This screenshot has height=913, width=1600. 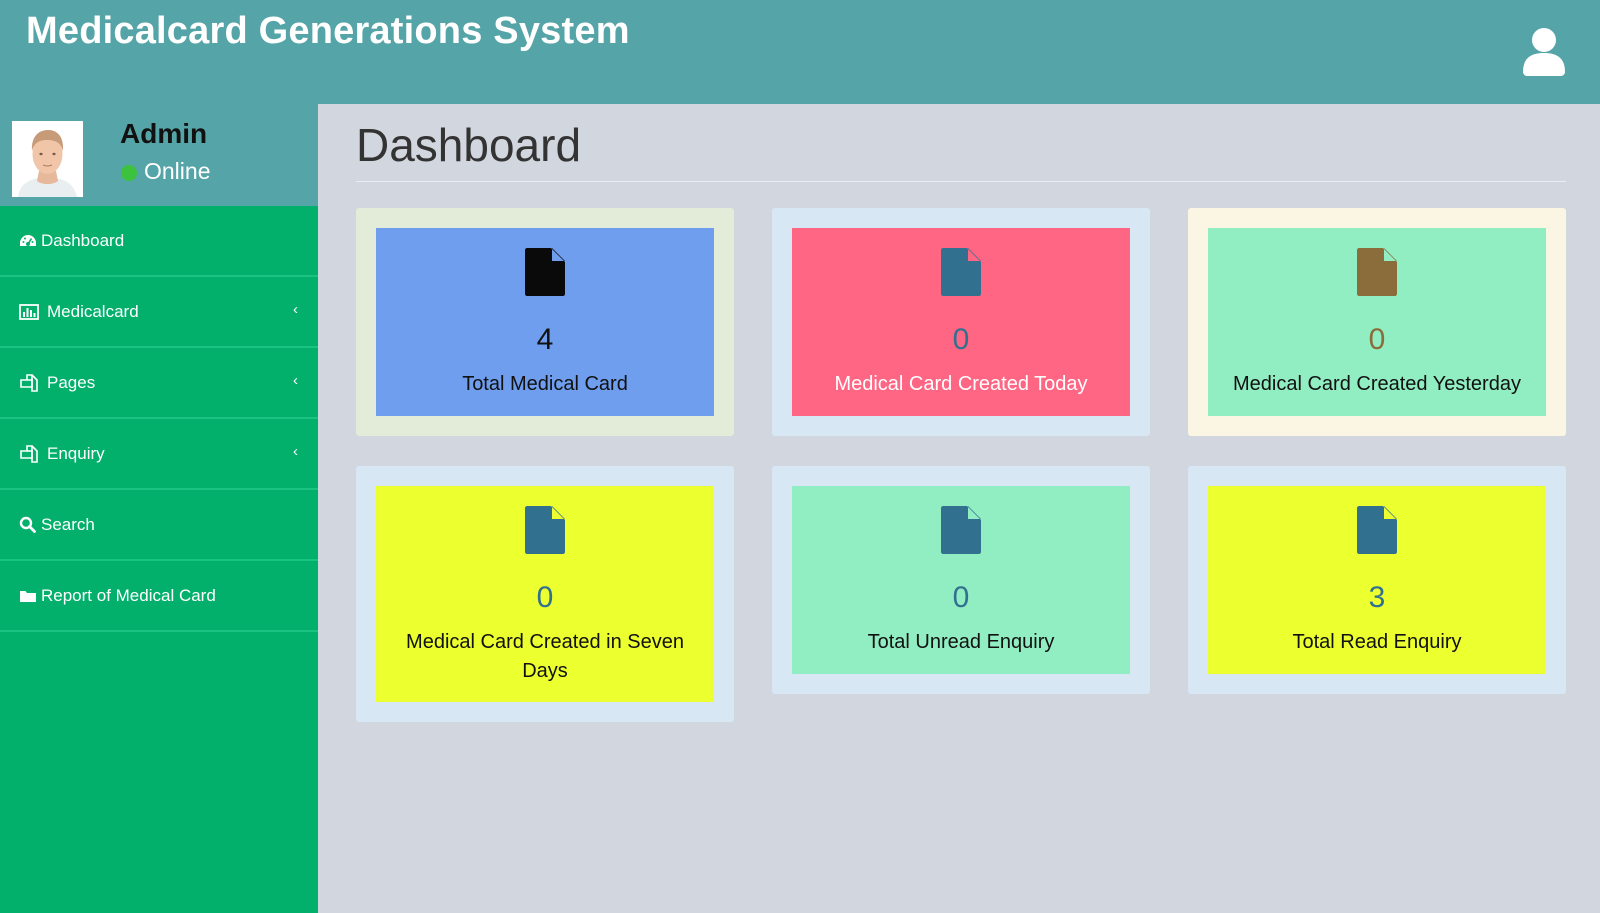 I want to click on search-icon, so click(x=29, y=525).